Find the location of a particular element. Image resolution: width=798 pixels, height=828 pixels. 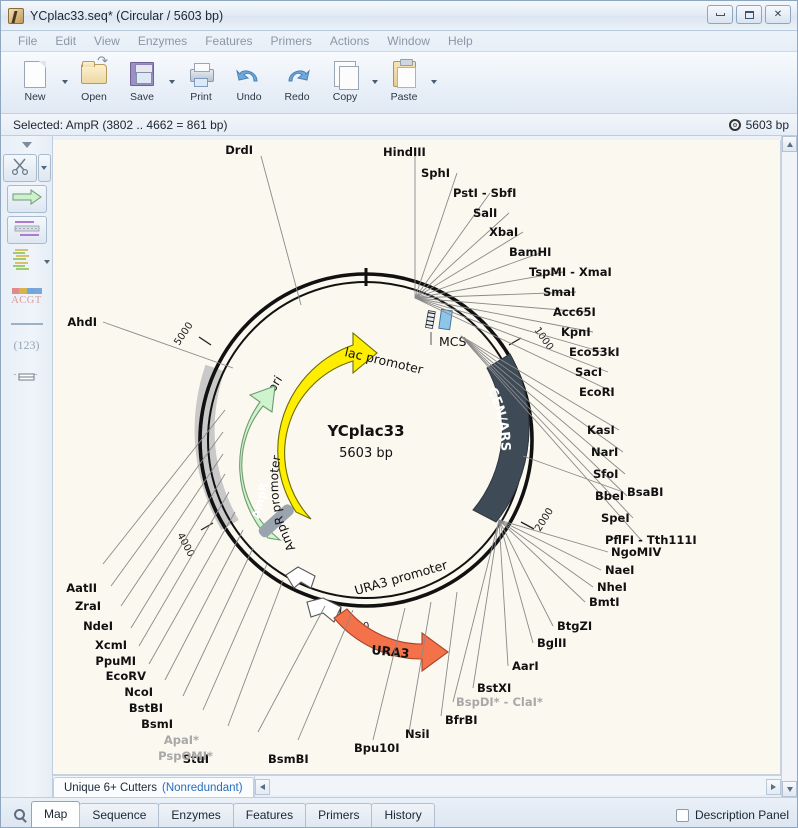

ruler-tool-button: ·· ·· is located at coordinates (27, 378).